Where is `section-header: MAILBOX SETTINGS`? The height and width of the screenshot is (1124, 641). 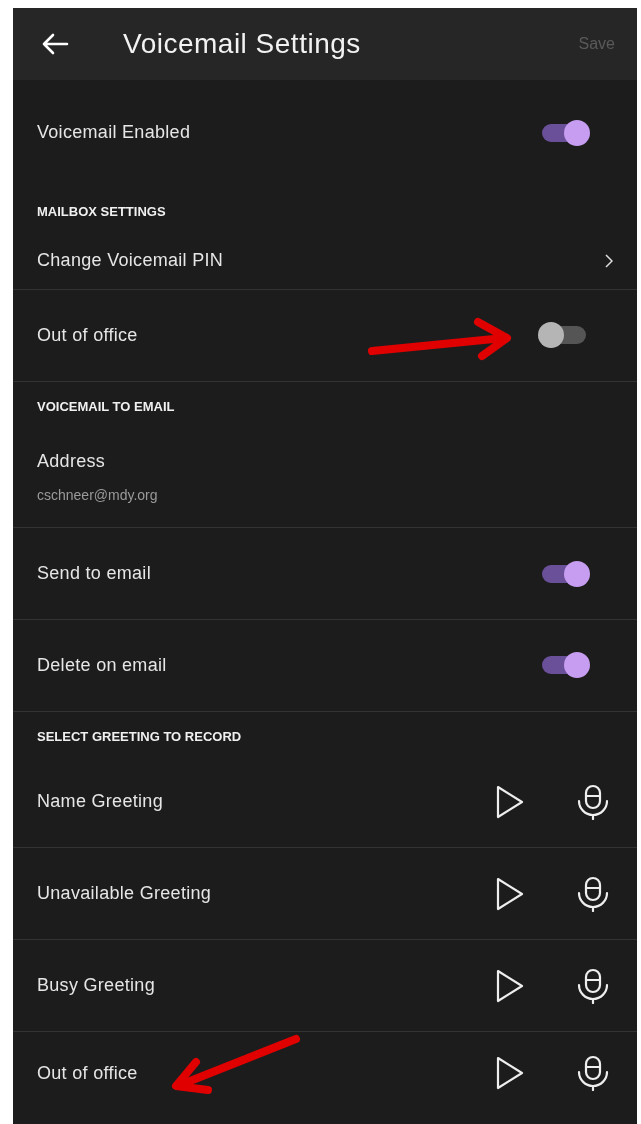 section-header: MAILBOX SETTINGS is located at coordinates (101, 212).